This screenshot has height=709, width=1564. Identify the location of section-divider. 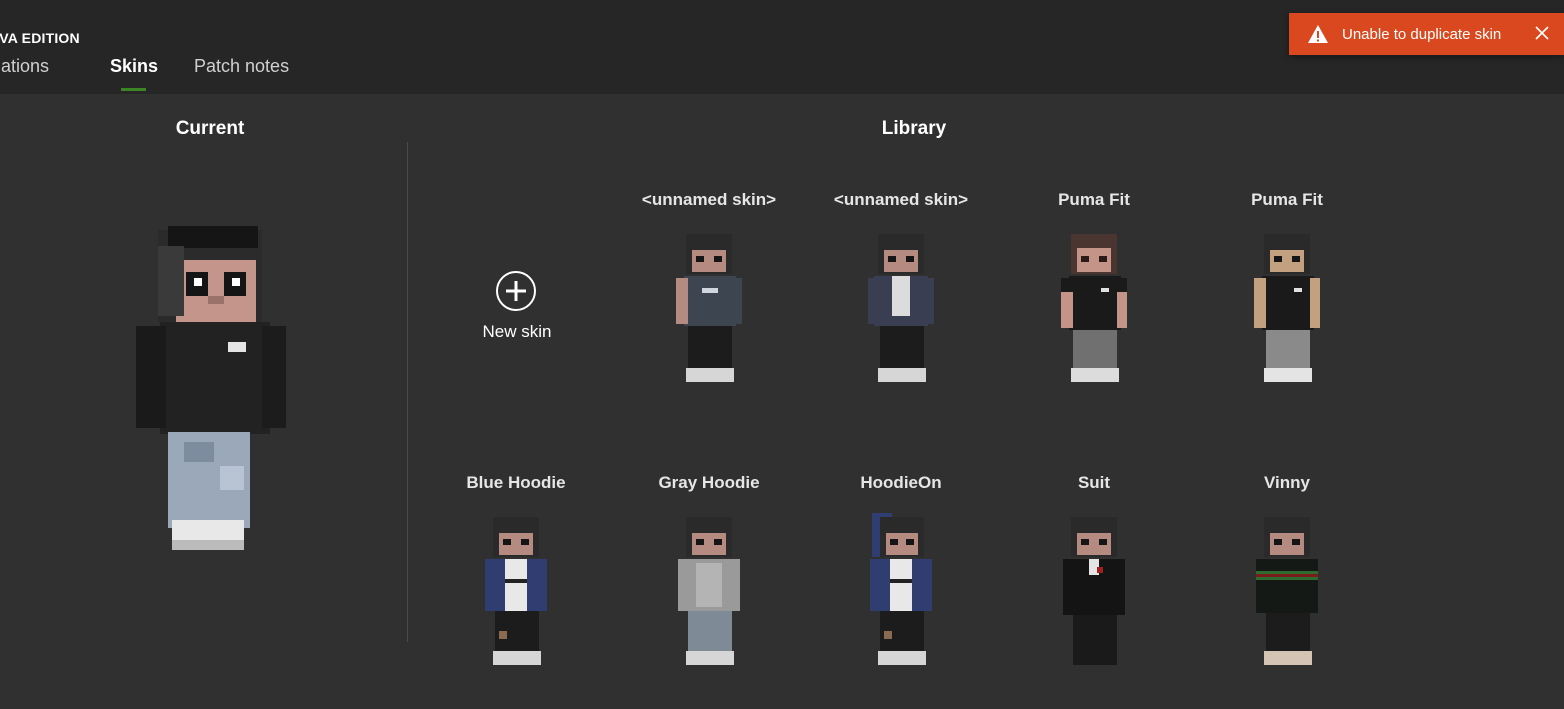
(407, 392).